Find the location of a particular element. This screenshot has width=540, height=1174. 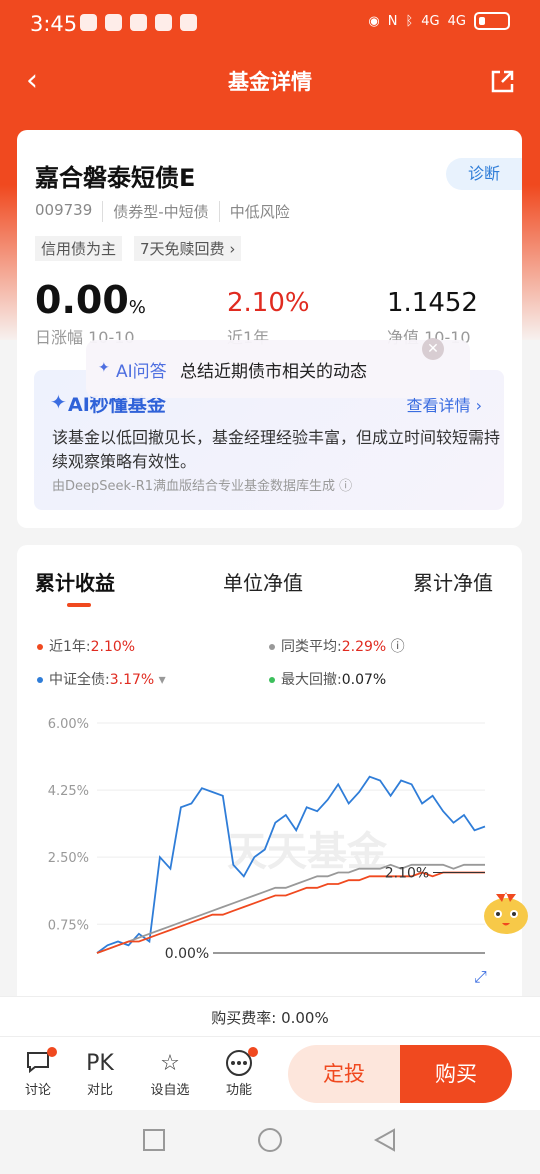

notification-icons is located at coordinates (138, 22).